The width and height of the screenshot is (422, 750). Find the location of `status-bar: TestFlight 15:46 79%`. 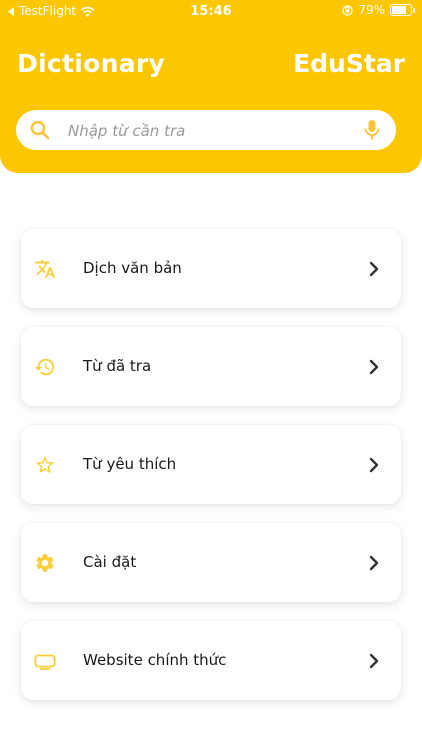

status-bar: TestFlight 15:46 79% is located at coordinates (211, 11).